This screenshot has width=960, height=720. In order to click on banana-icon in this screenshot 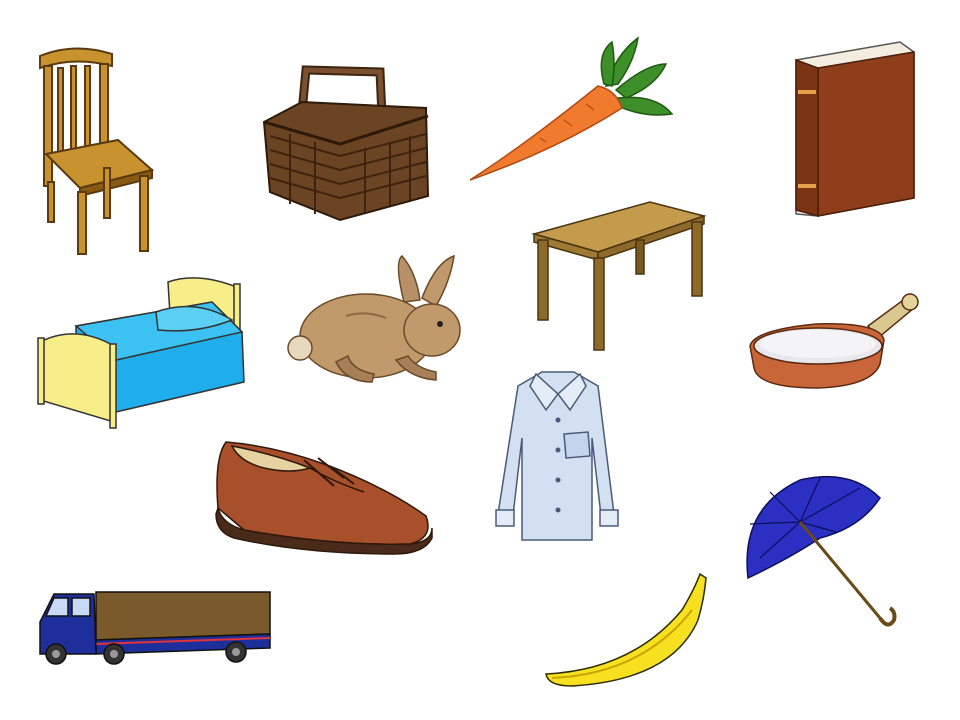, I will do `click(626, 630)`.